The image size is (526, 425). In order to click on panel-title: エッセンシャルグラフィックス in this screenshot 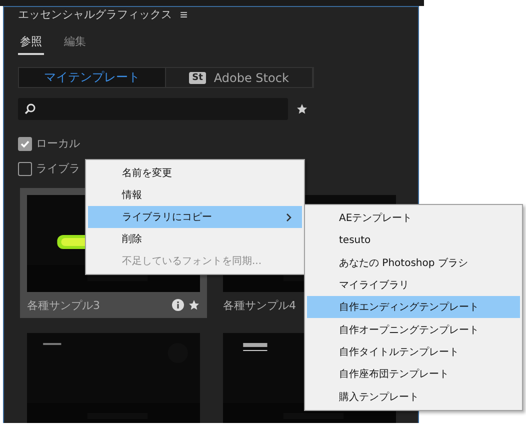, I will do `click(95, 14)`.